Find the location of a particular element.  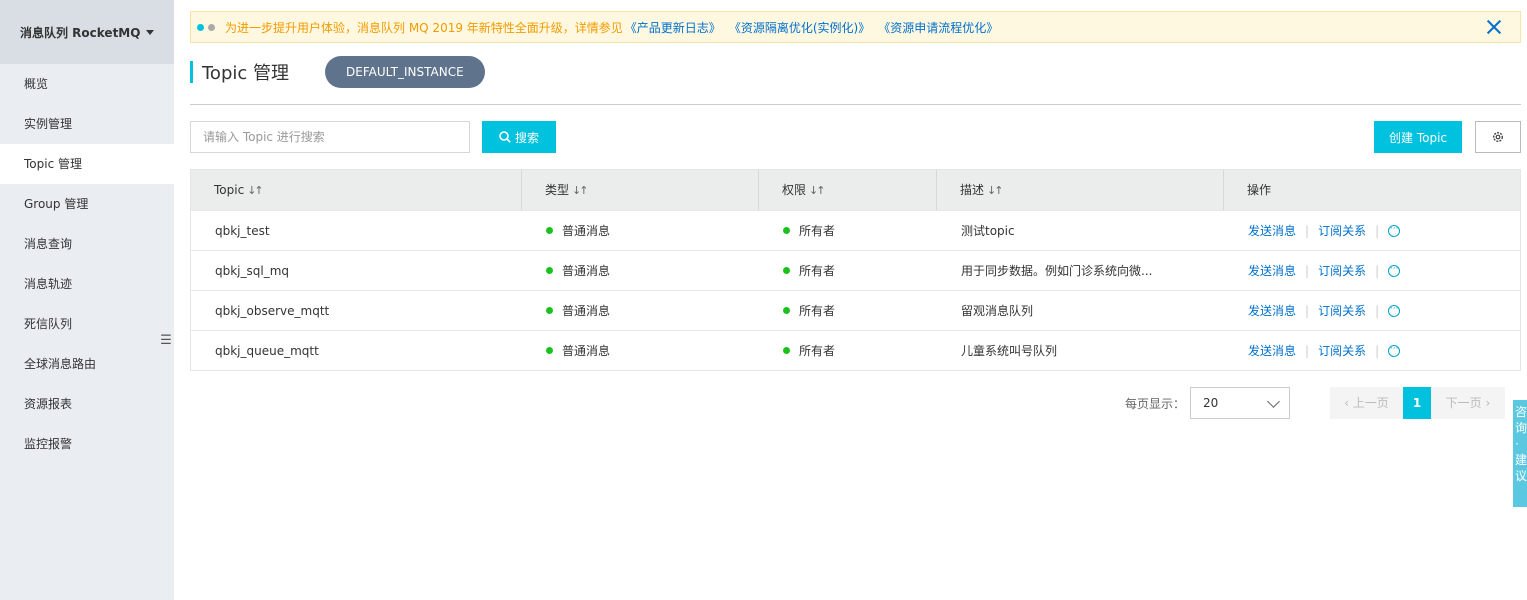

search-icon is located at coordinates (505, 137).